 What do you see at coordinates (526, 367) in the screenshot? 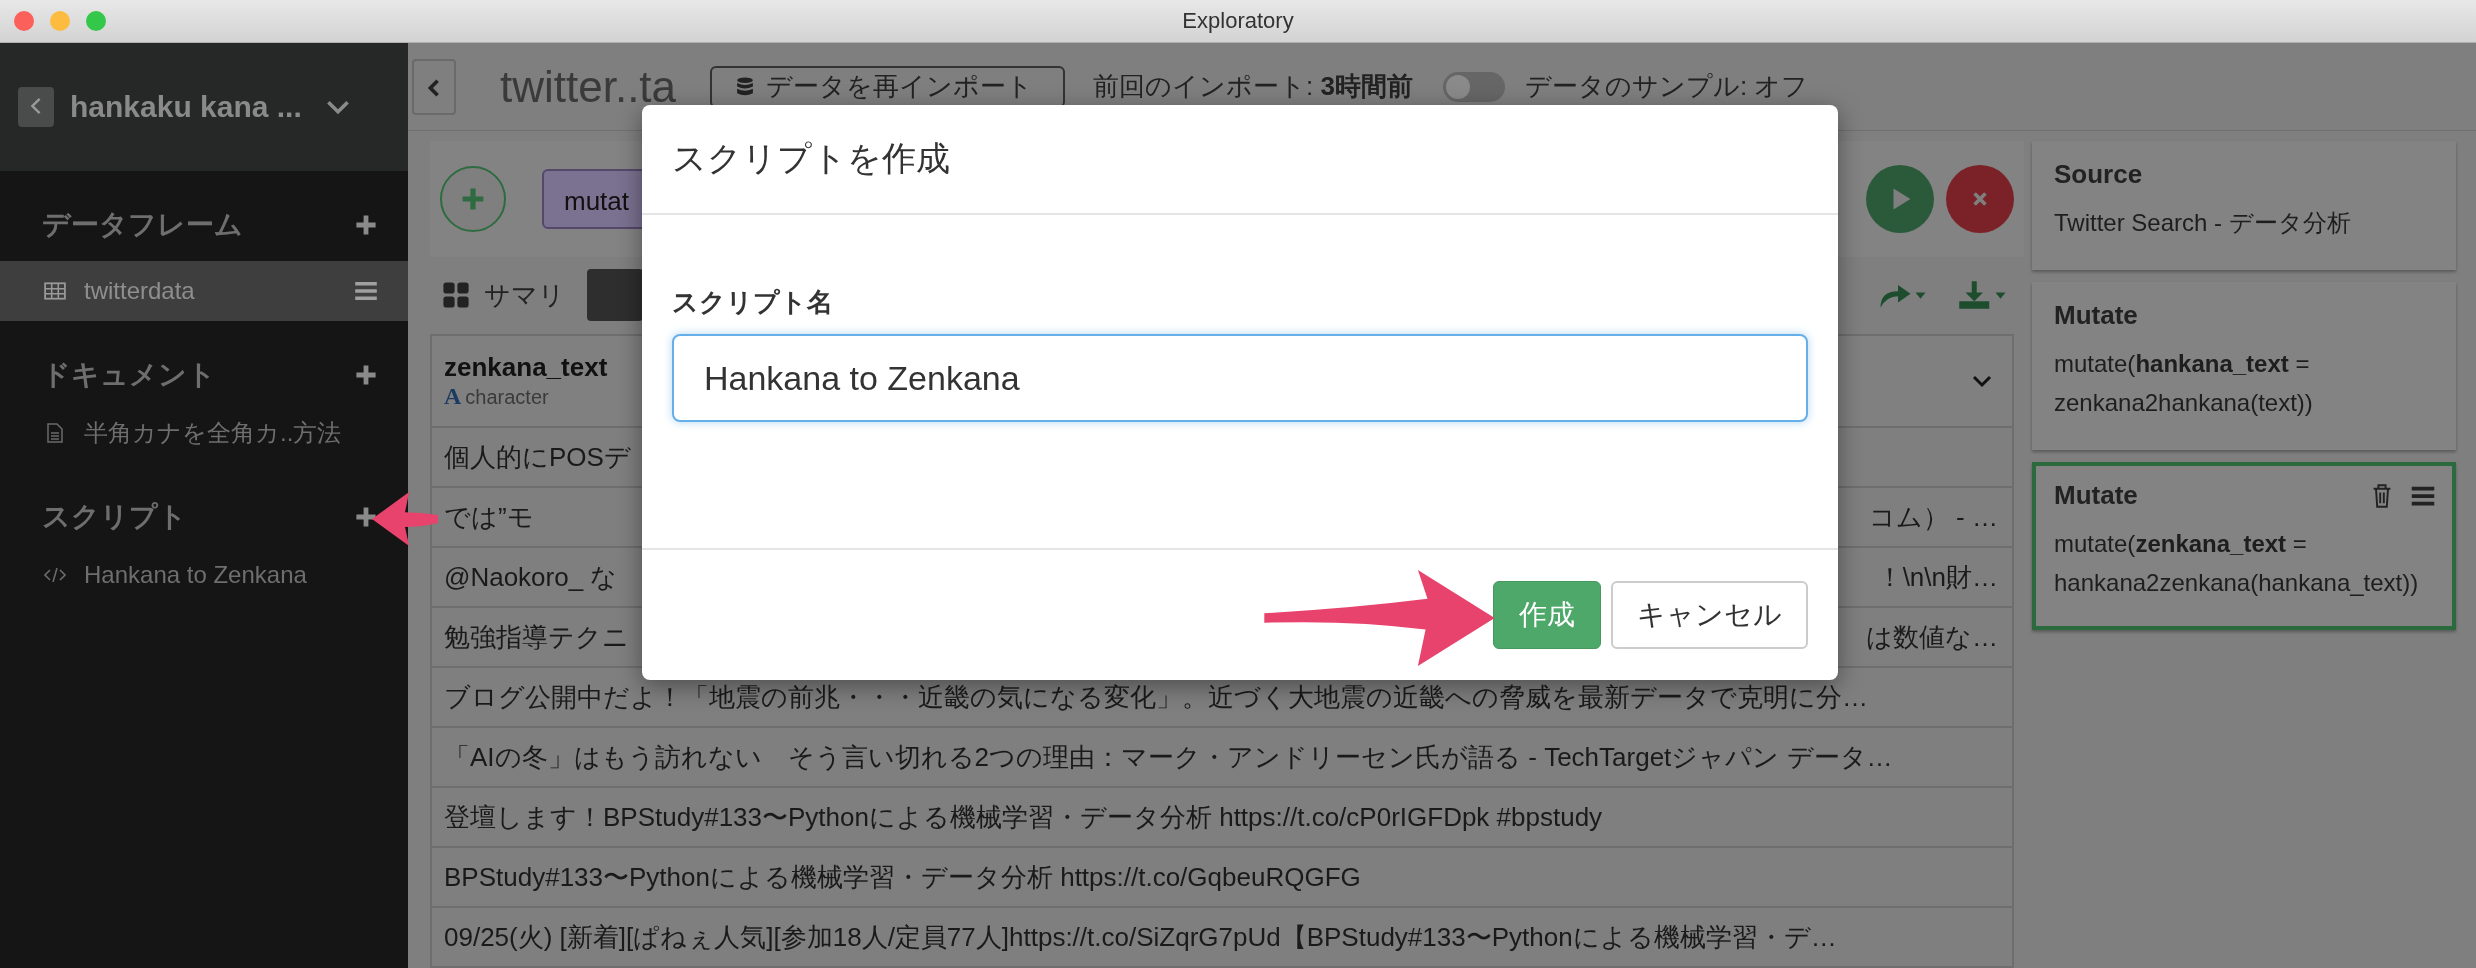
I see `column-header: zenkana_text` at bounding box center [526, 367].